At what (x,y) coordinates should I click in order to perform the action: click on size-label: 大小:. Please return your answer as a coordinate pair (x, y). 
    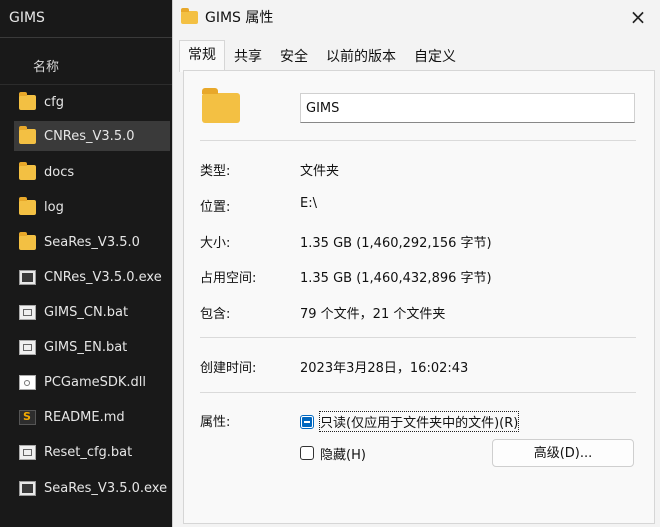
    Looking at the image, I should click on (215, 243).